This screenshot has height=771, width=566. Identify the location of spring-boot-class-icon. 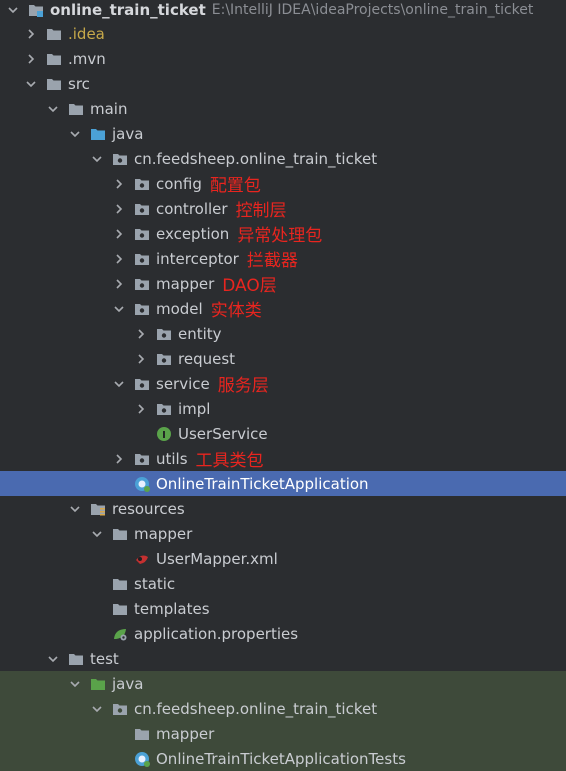
(142, 759).